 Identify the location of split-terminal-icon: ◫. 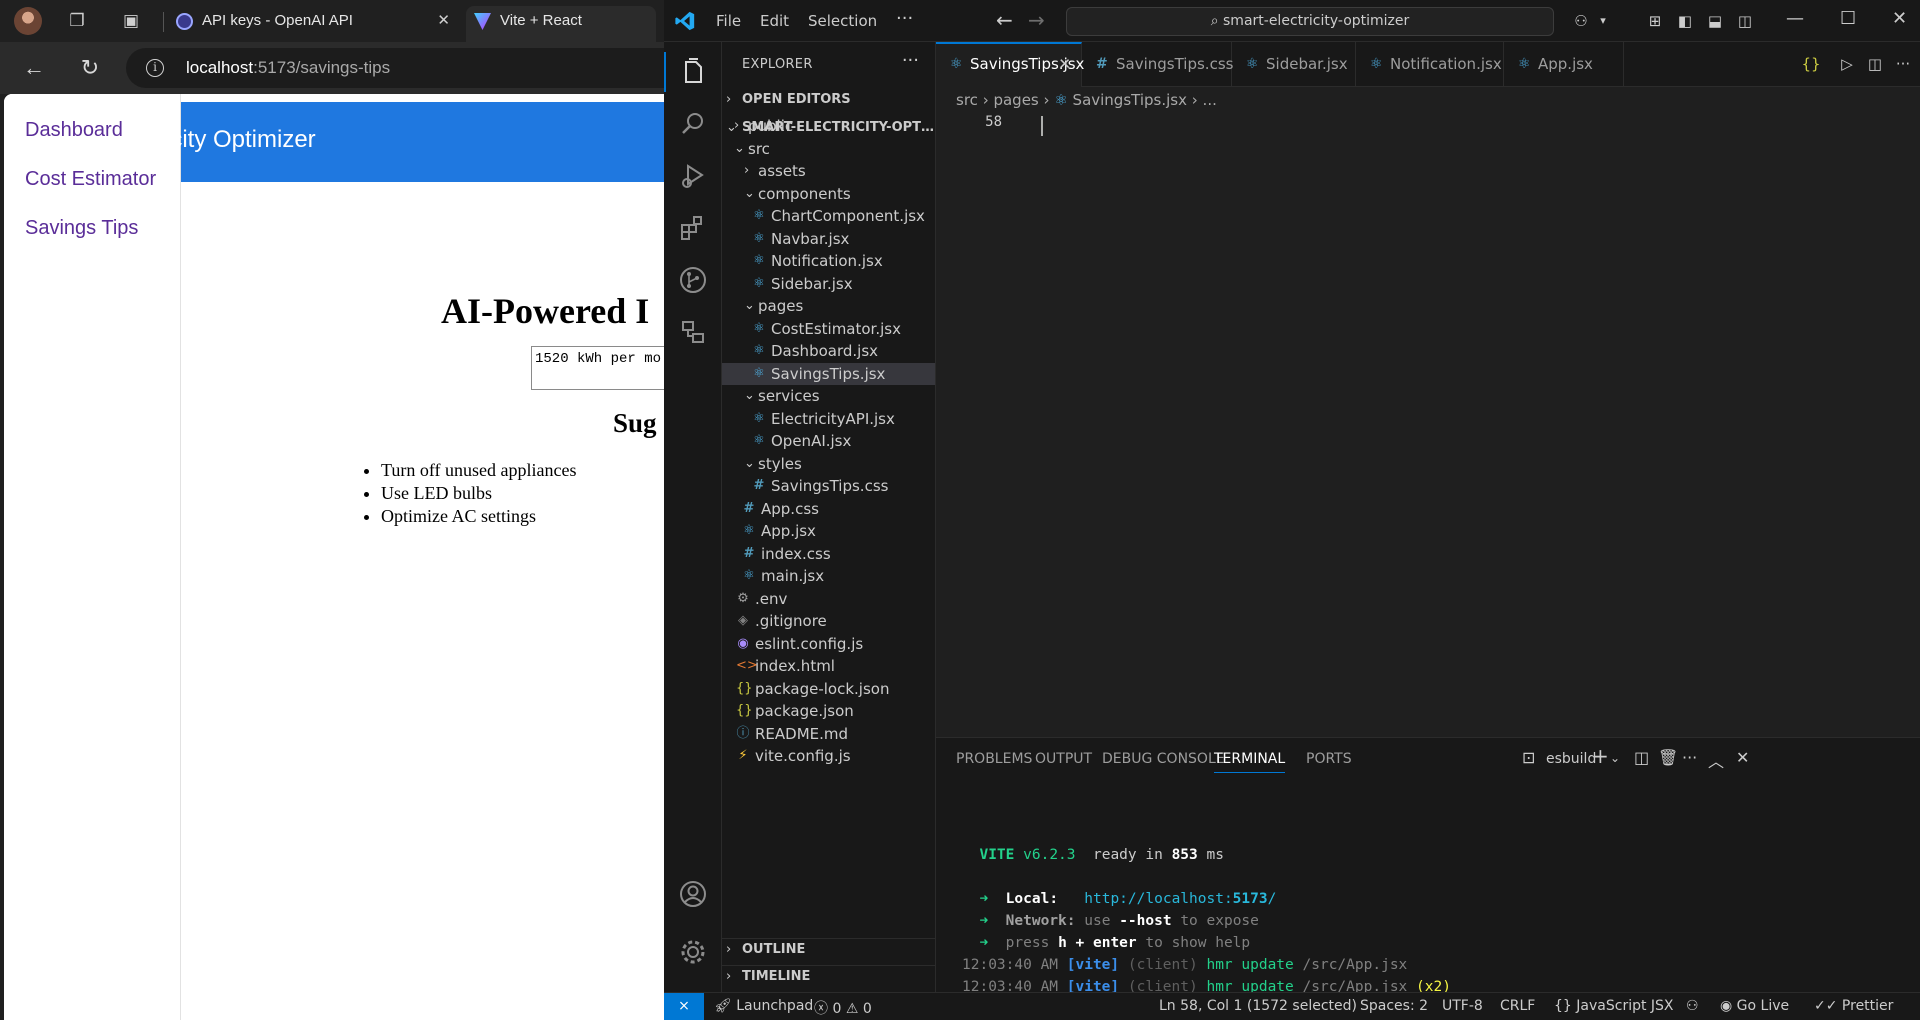
(1641, 757).